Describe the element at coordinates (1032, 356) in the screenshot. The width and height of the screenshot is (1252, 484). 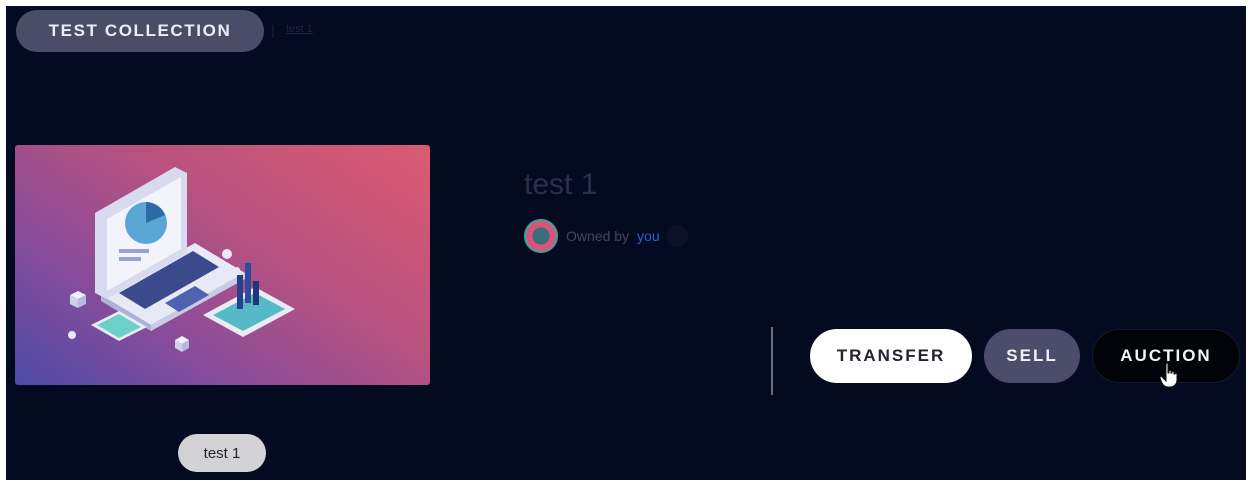
I see `sell-button: SELL` at that location.